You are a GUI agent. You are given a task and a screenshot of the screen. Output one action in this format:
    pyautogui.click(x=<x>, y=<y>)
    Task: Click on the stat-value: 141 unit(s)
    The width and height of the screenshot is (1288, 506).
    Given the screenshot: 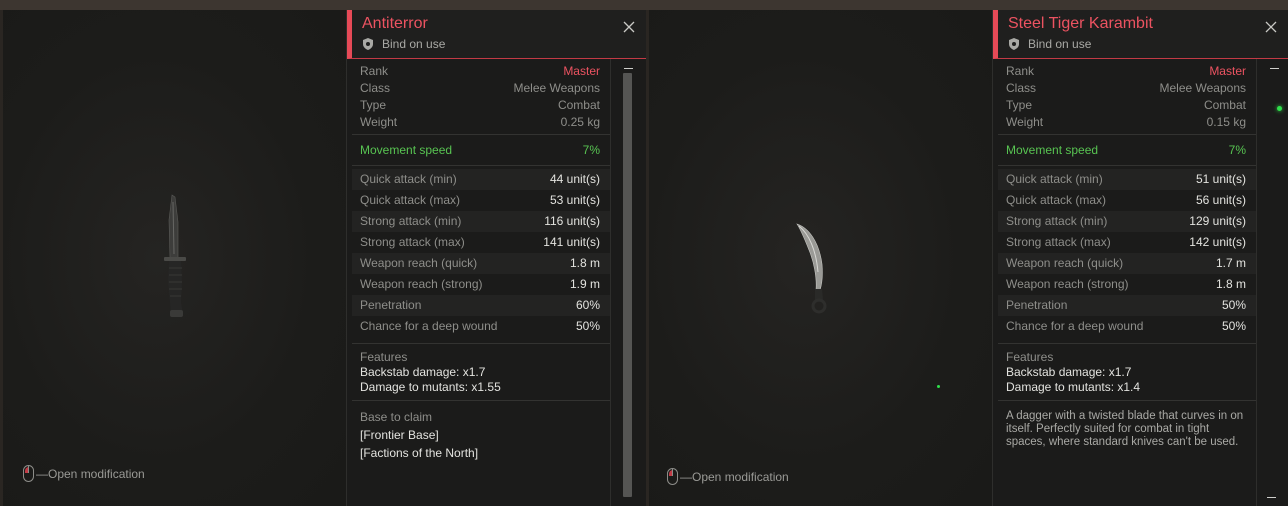 What is the action you would take?
    pyautogui.click(x=571, y=242)
    